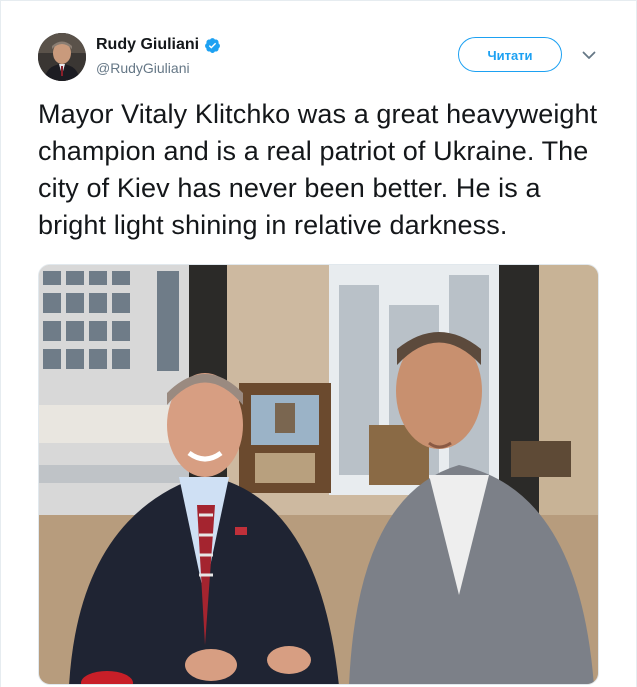 Image resolution: width=637 pixels, height=687 pixels. Describe the element at coordinates (143, 68) in the screenshot. I see `author-handle: @RudyGiuliani` at that location.